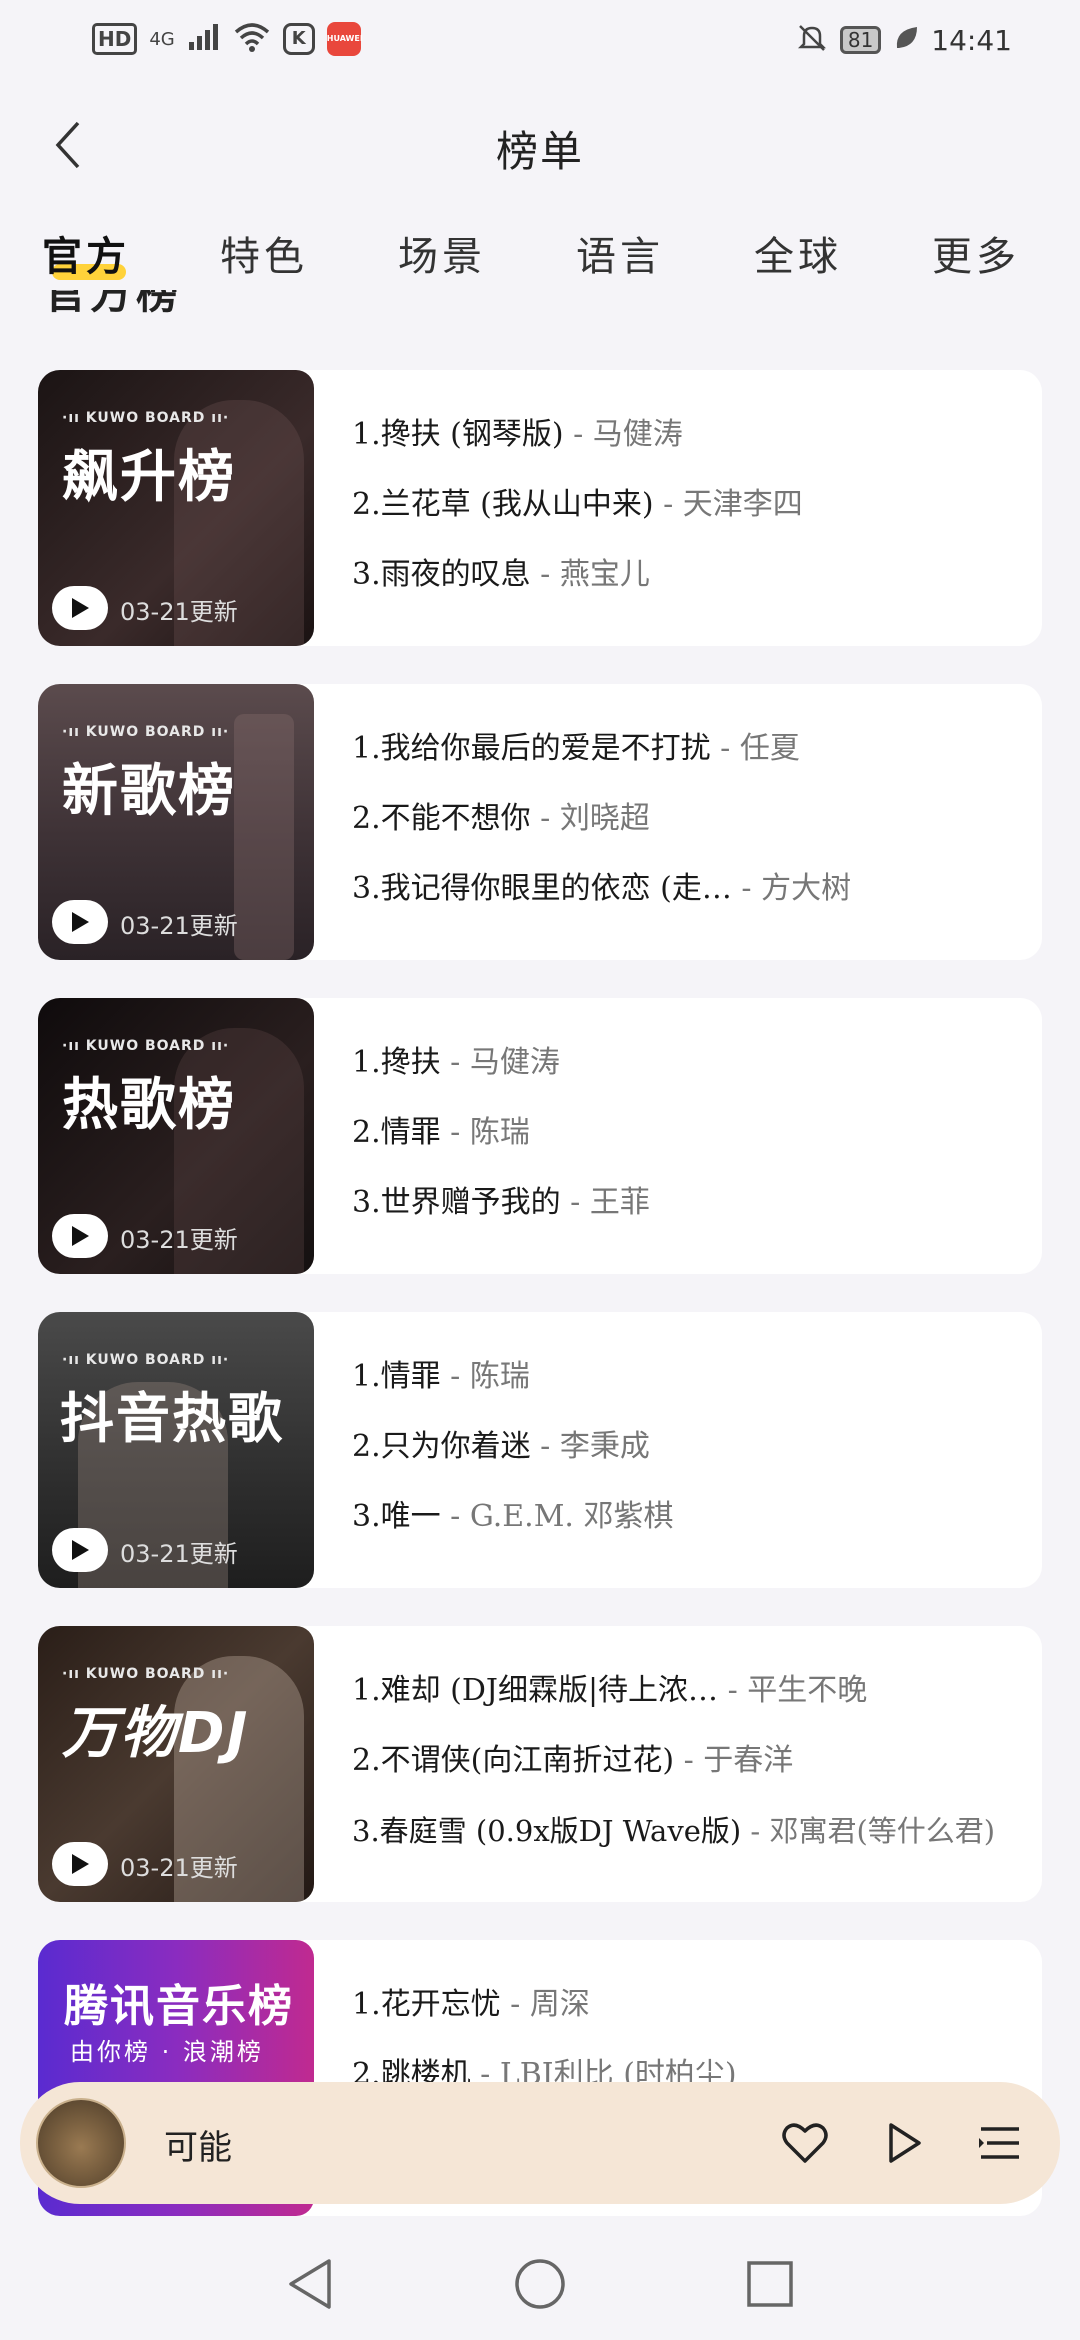 The height and width of the screenshot is (2340, 1080). What do you see at coordinates (687, 1389) in the screenshot?
I see `track-item: 1.情罪 - 陈瑞` at bounding box center [687, 1389].